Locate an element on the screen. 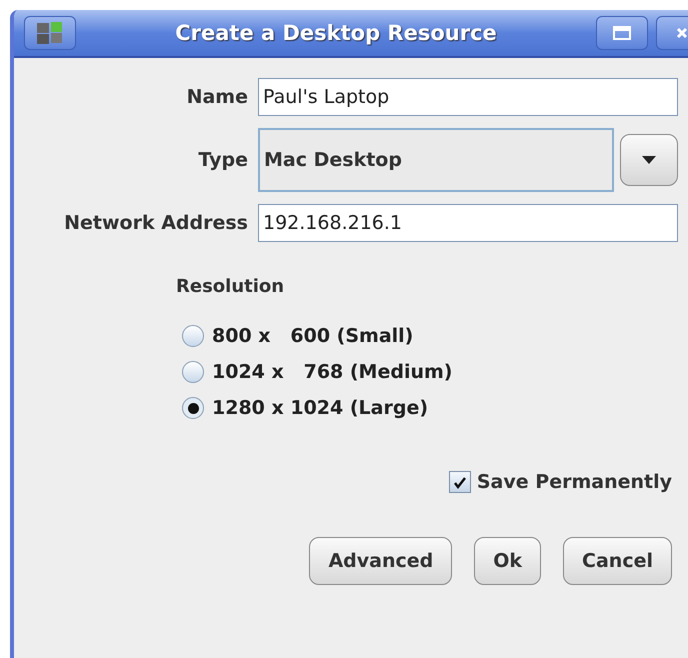  dropdown-button is located at coordinates (649, 160).